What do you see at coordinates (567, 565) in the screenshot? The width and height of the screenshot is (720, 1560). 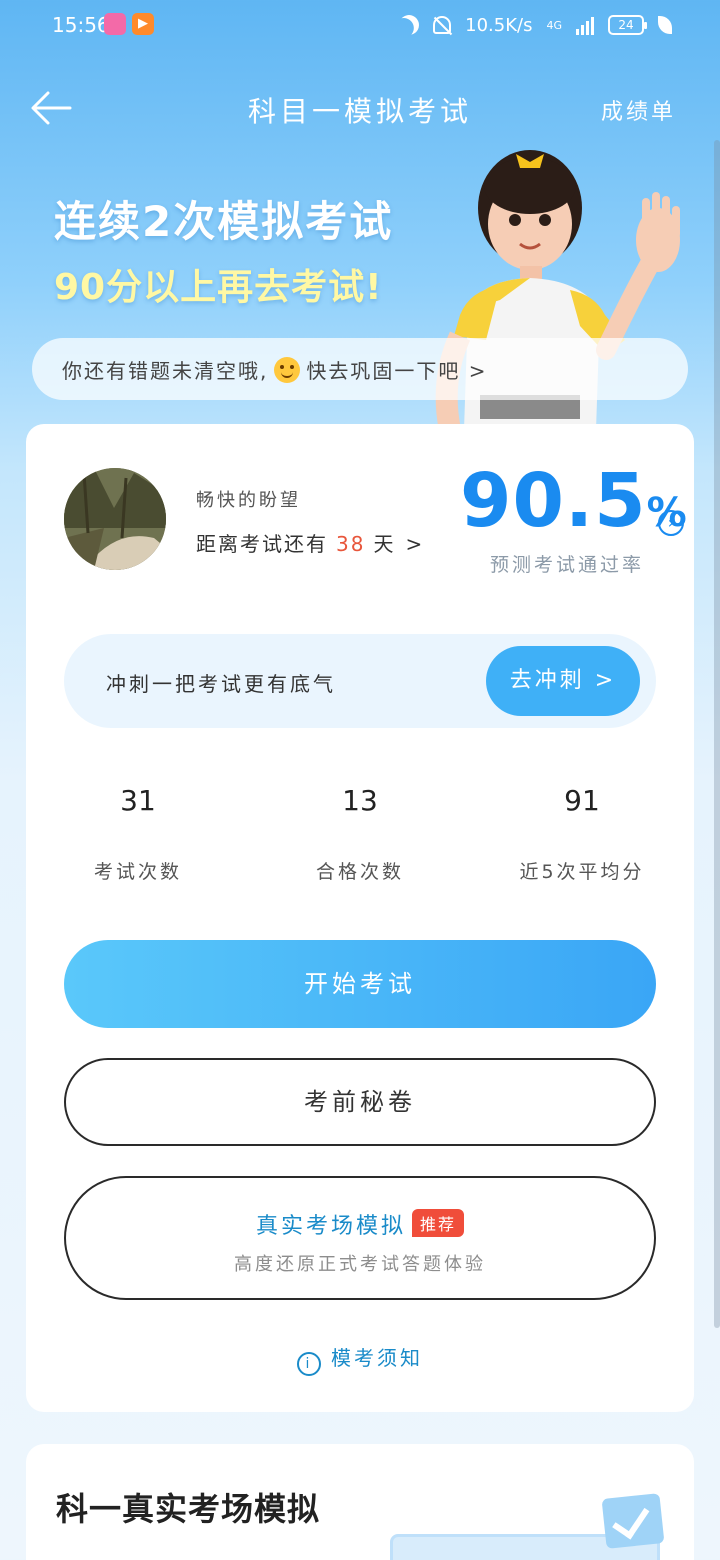 I see `pass-rate-label: 预测考试通过率` at bounding box center [567, 565].